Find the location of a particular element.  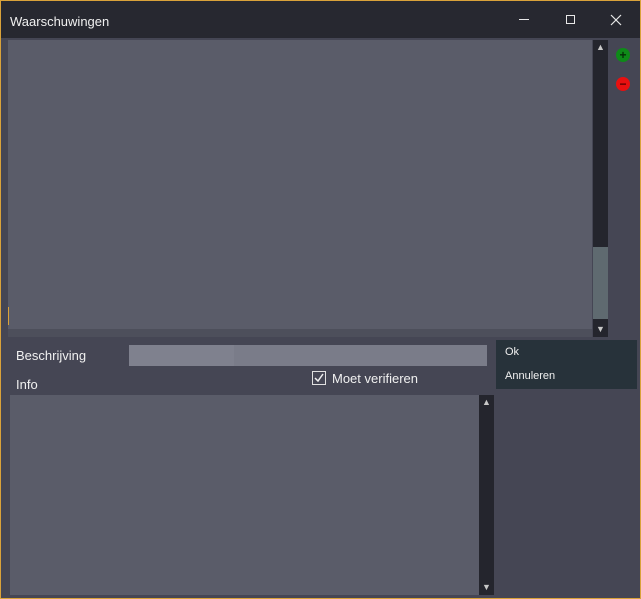

scrollbar-thumb is located at coordinates (600, 283).